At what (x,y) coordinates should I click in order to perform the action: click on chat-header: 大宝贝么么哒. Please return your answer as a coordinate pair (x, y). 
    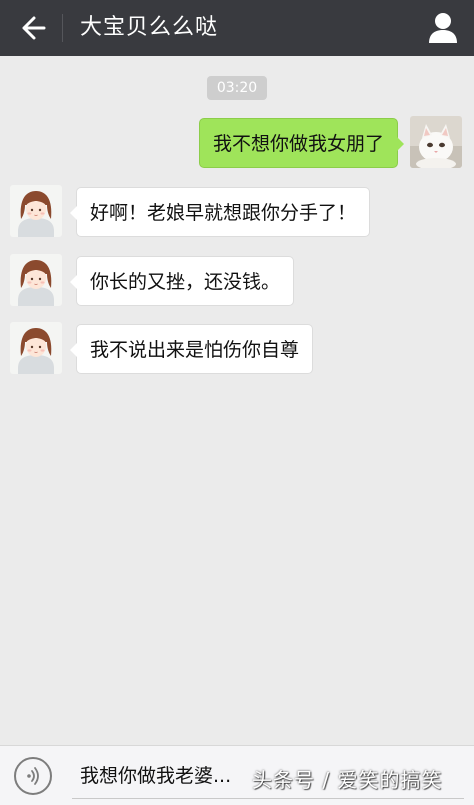
    Looking at the image, I should click on (237, 28).